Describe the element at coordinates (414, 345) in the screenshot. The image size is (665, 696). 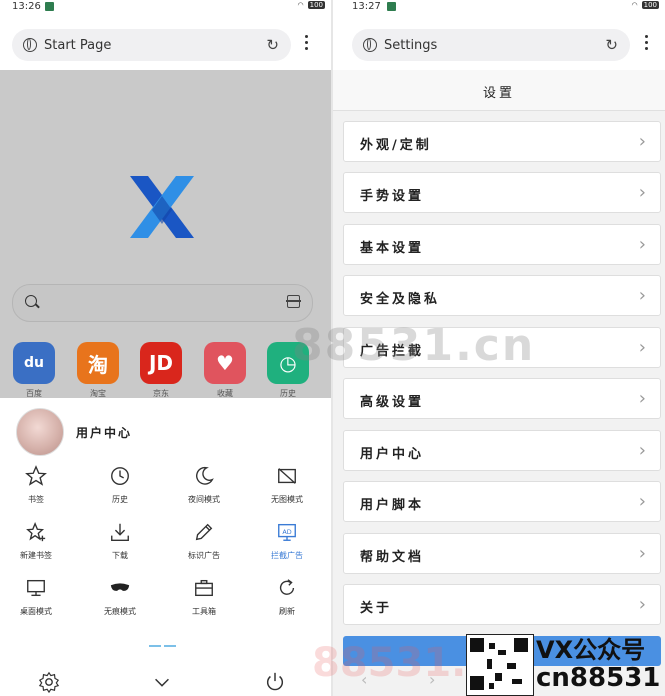
I see `watermark-site: 88531.cn` at that location.